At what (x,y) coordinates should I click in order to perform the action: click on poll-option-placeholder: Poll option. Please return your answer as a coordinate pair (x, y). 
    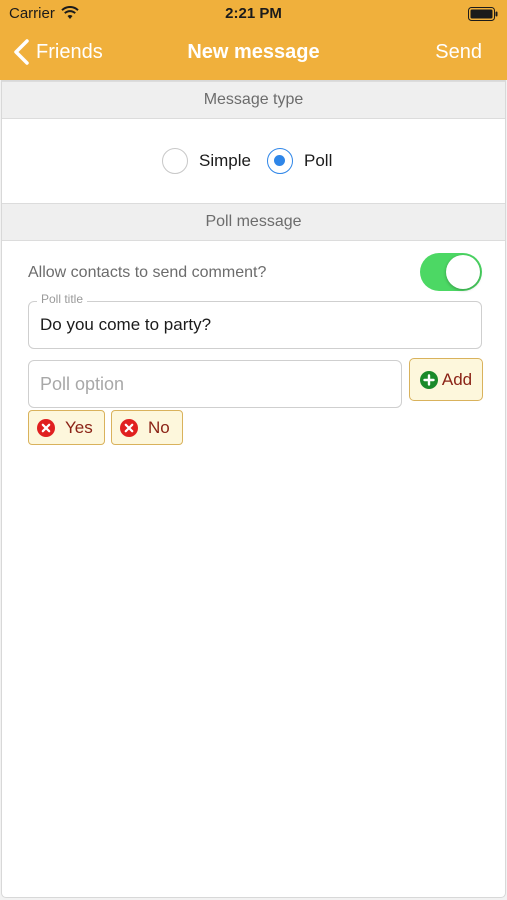
    Looking at the image, I should click on (82, 384).